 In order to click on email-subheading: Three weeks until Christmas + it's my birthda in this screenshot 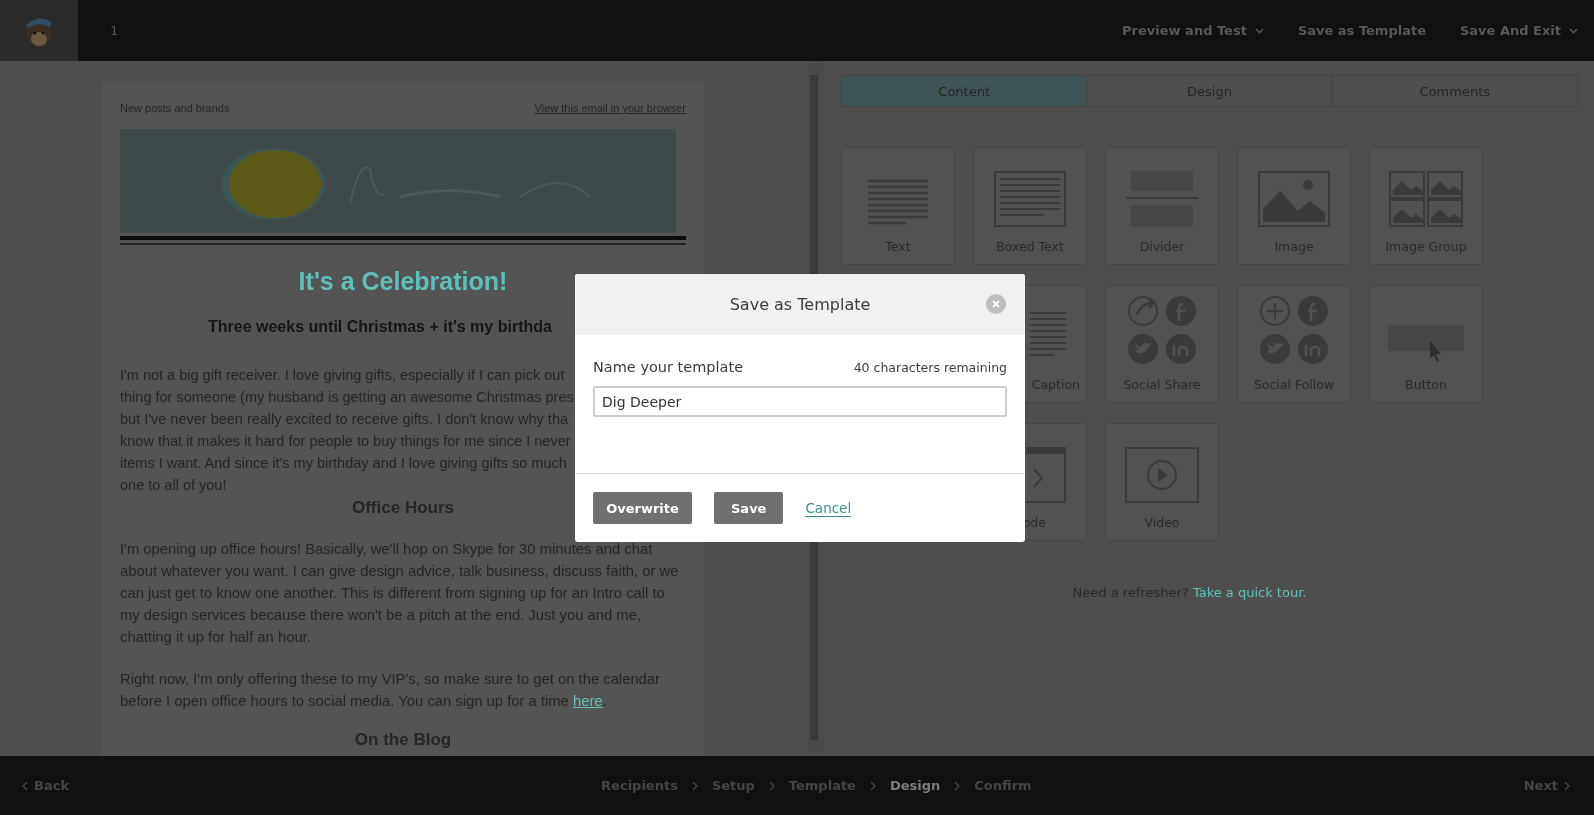, I will do `click(380, 327)`.